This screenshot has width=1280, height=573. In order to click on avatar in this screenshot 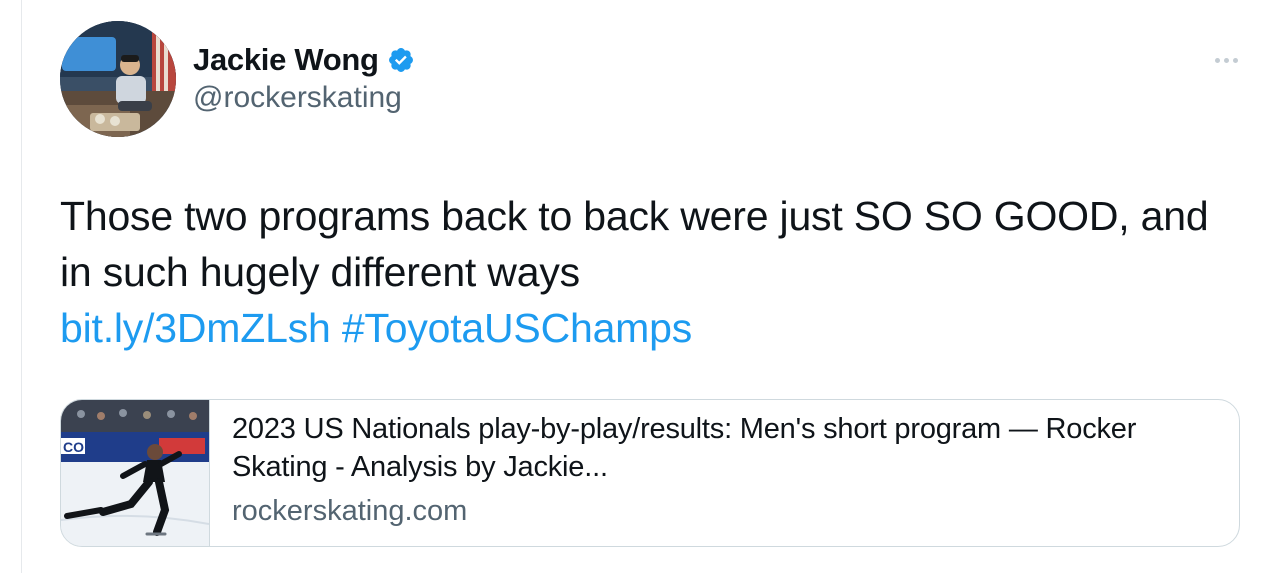, I will do `click(118, 79)`.